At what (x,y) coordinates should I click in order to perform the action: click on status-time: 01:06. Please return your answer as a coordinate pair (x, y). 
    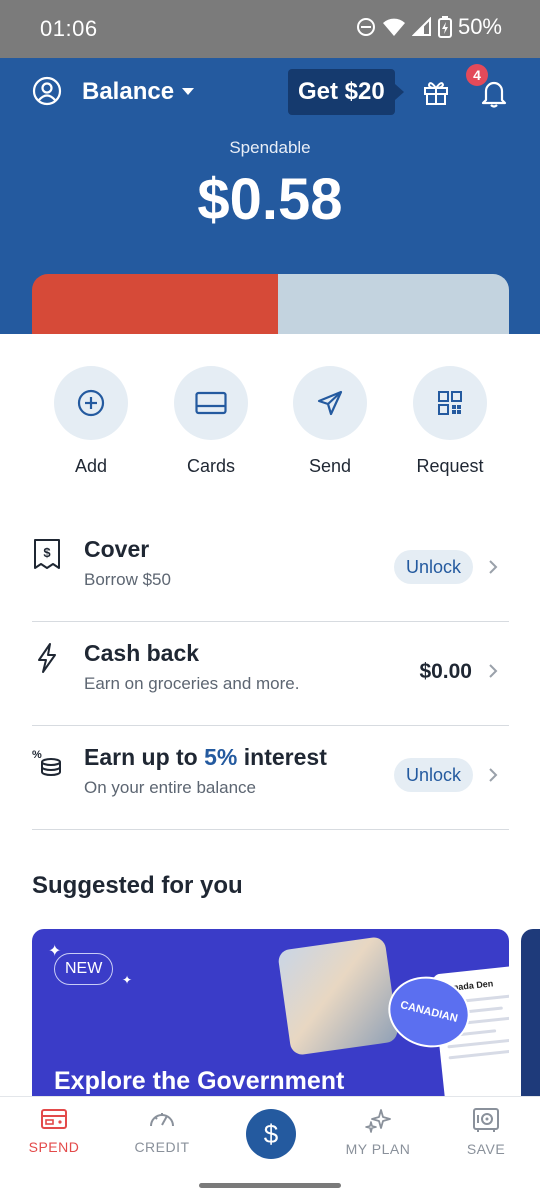
    Looking at the image, I should click on (69, 28).